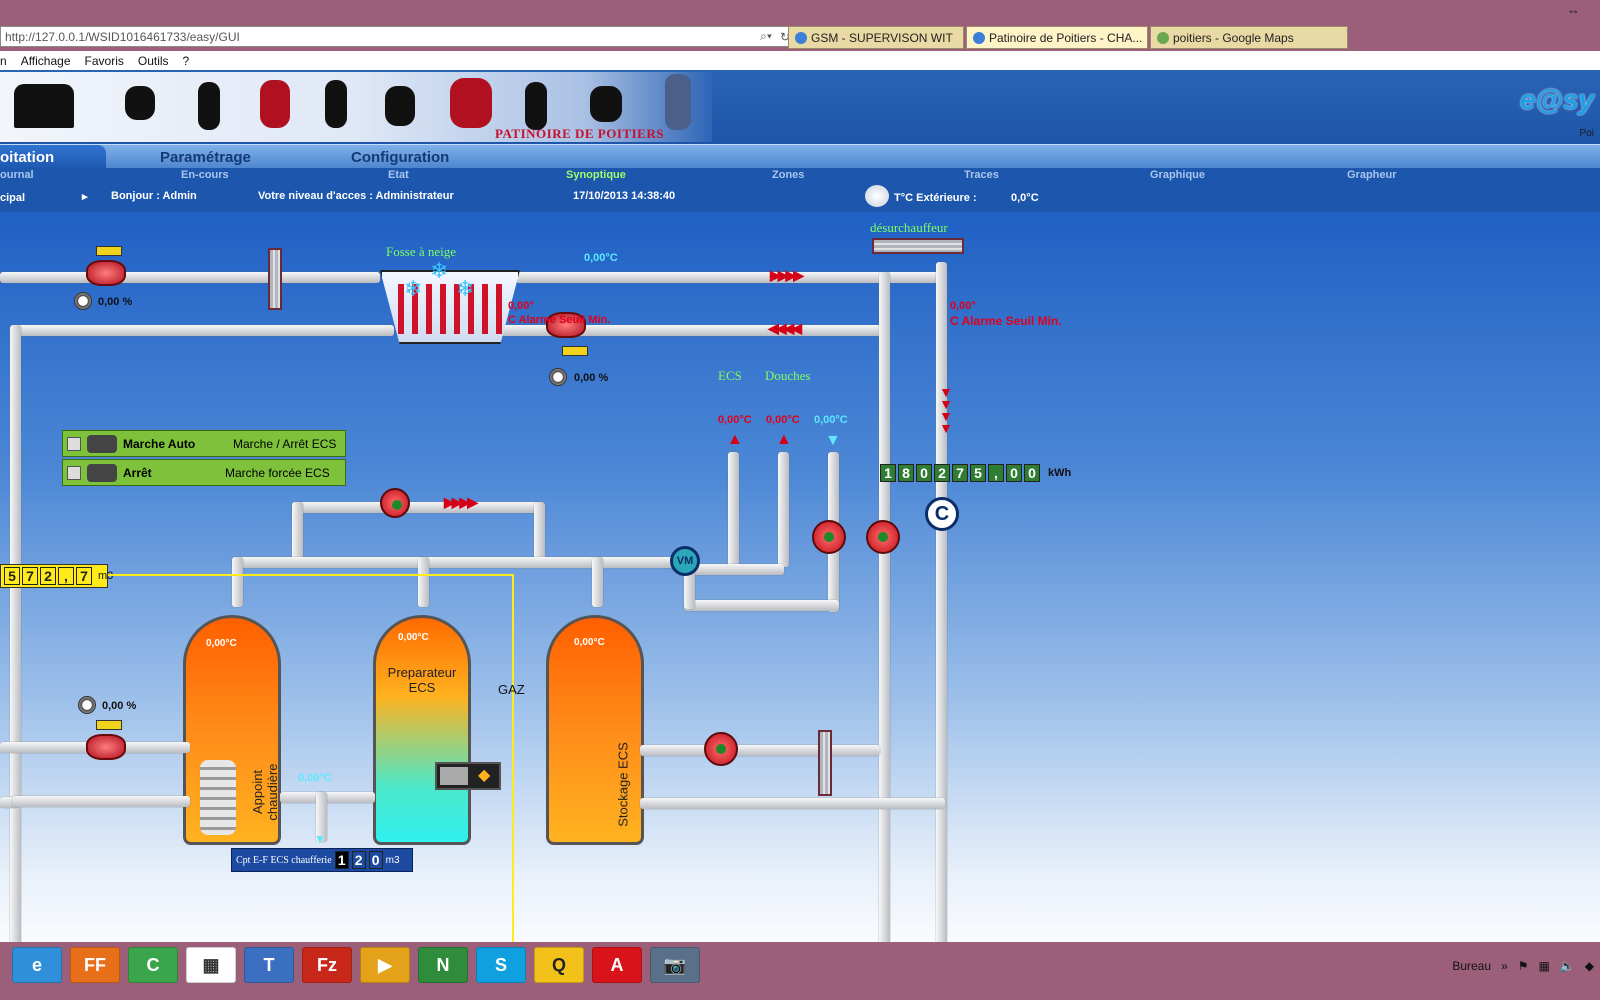 This screenshot has width=1600, height=1000. Describe the element at coordinates (327, 965) in the screenshot. I see `filezilla-taskbar-icon: Fz` at that location.